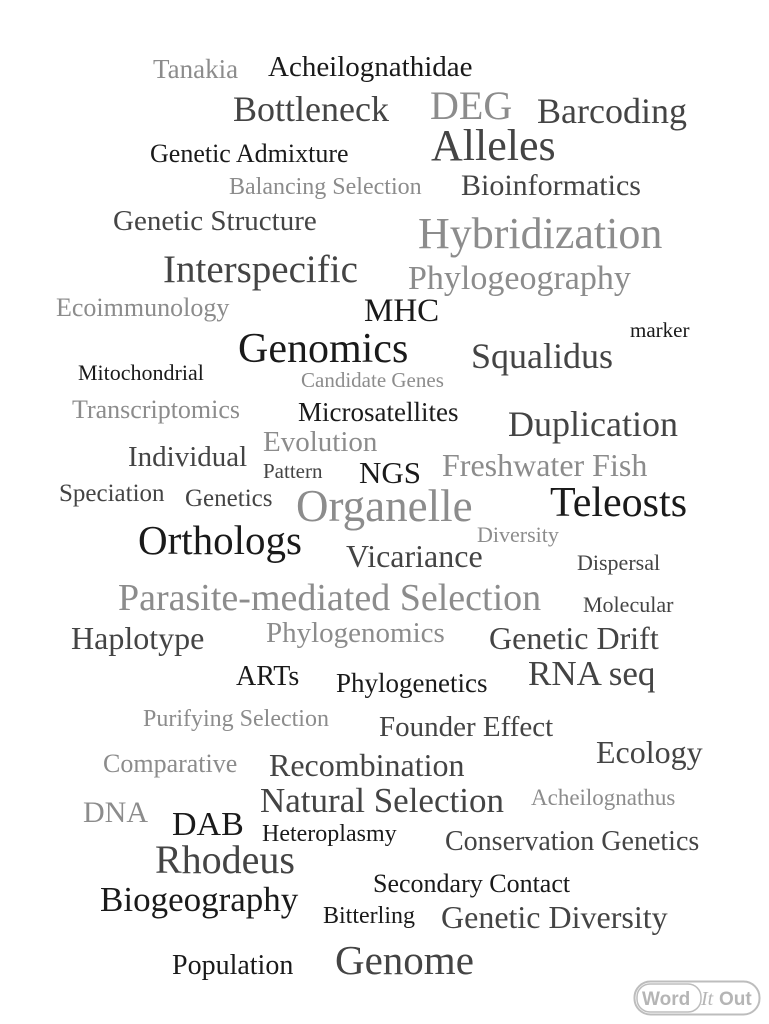  I want to click on word-acheilognathidae: Acheilognathidae, so click(370, 67).